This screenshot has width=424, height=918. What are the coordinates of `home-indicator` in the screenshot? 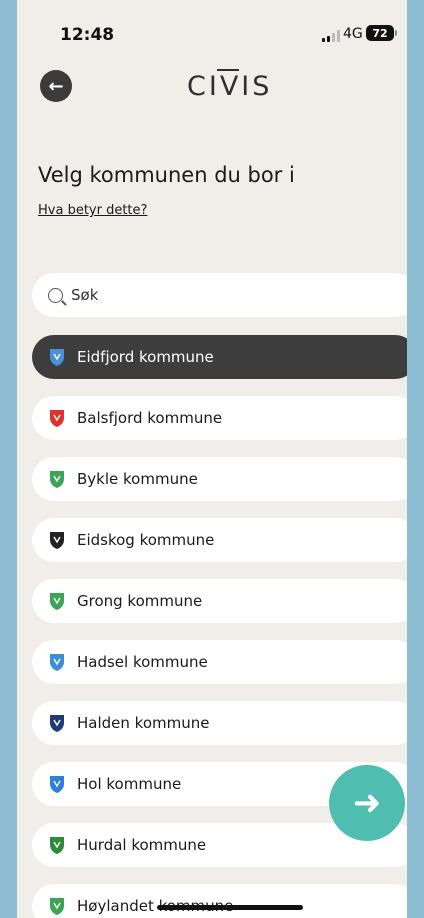 It's located at (230, 907).